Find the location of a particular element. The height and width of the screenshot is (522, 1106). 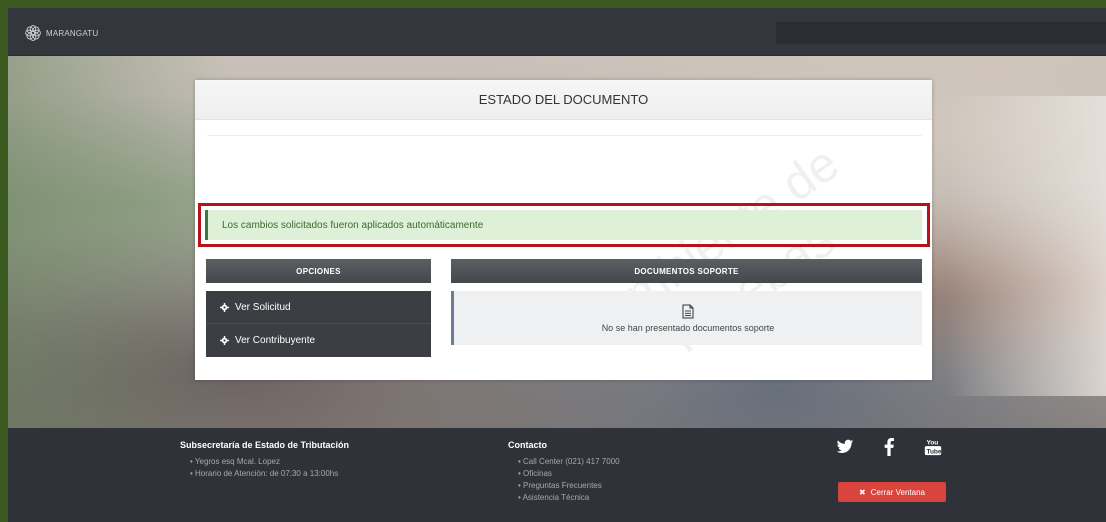

options-header: OPCIONES is located at coordinates (318, 271).